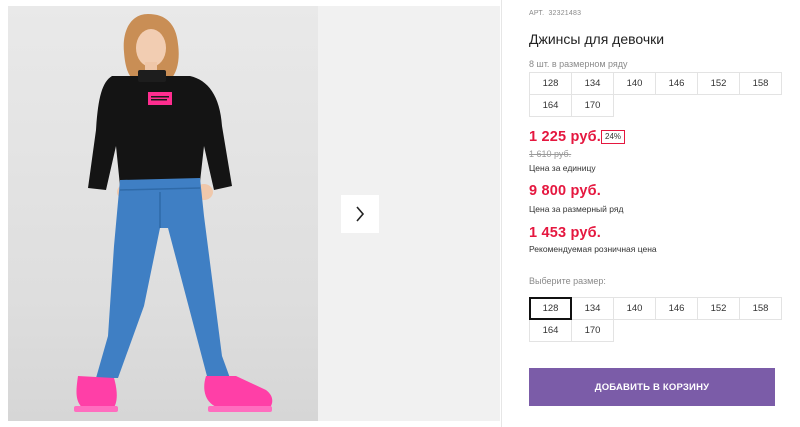 The width and height of the screenshot is (800, 427). I want to click on size-option: 140, so click(634, 308).